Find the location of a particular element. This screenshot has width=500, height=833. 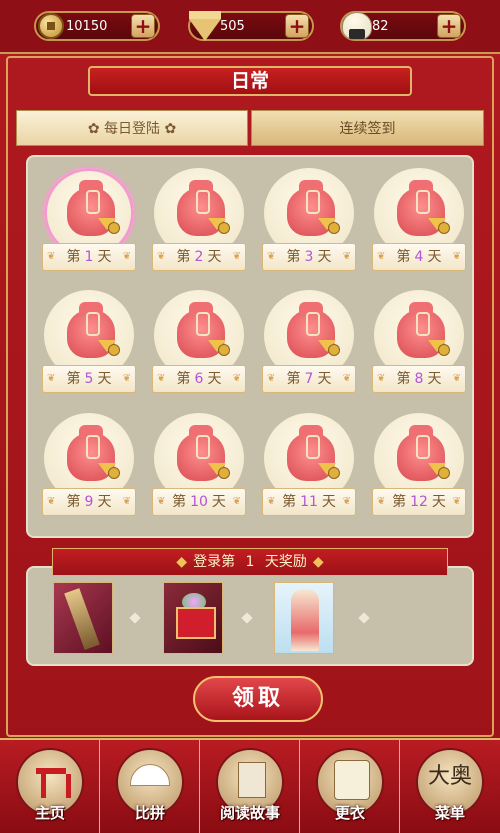

day-cell-4: 第4天 is located at coordinates (419, 223).